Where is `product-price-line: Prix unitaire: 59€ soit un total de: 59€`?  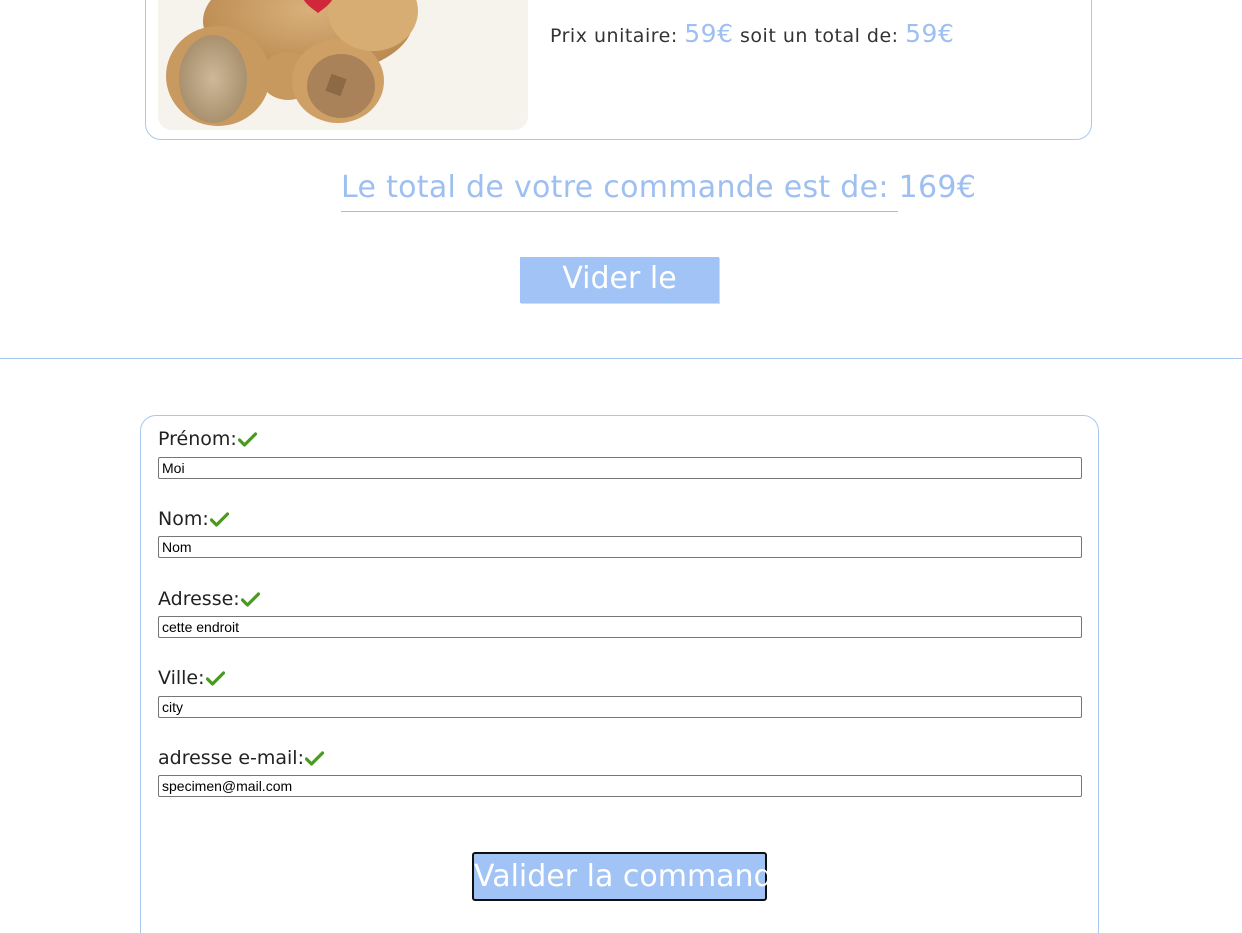
product-price-line: Prix unitaire: 59€ soit un total de: 59€ is located at coordinates (752, 33).